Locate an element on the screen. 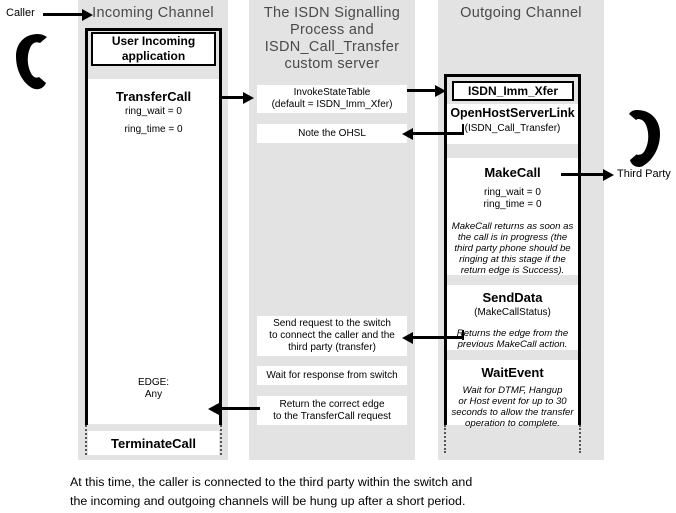 The width and height of the screenshot is (676, 513). send-request-line2: to connect the caller and the is located at coordinates (332, 335).